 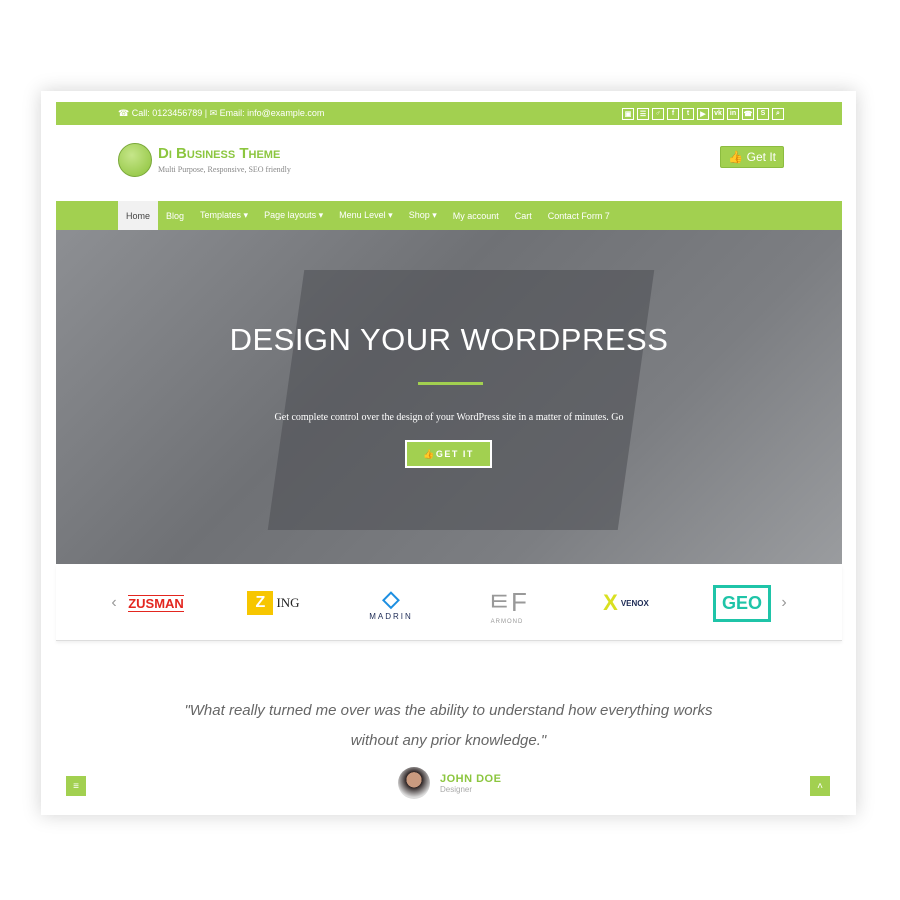 What do you see at coordinates (138, 215) in the screenshot?
I see `nav-home: Home` at bounding box center [138, 215].